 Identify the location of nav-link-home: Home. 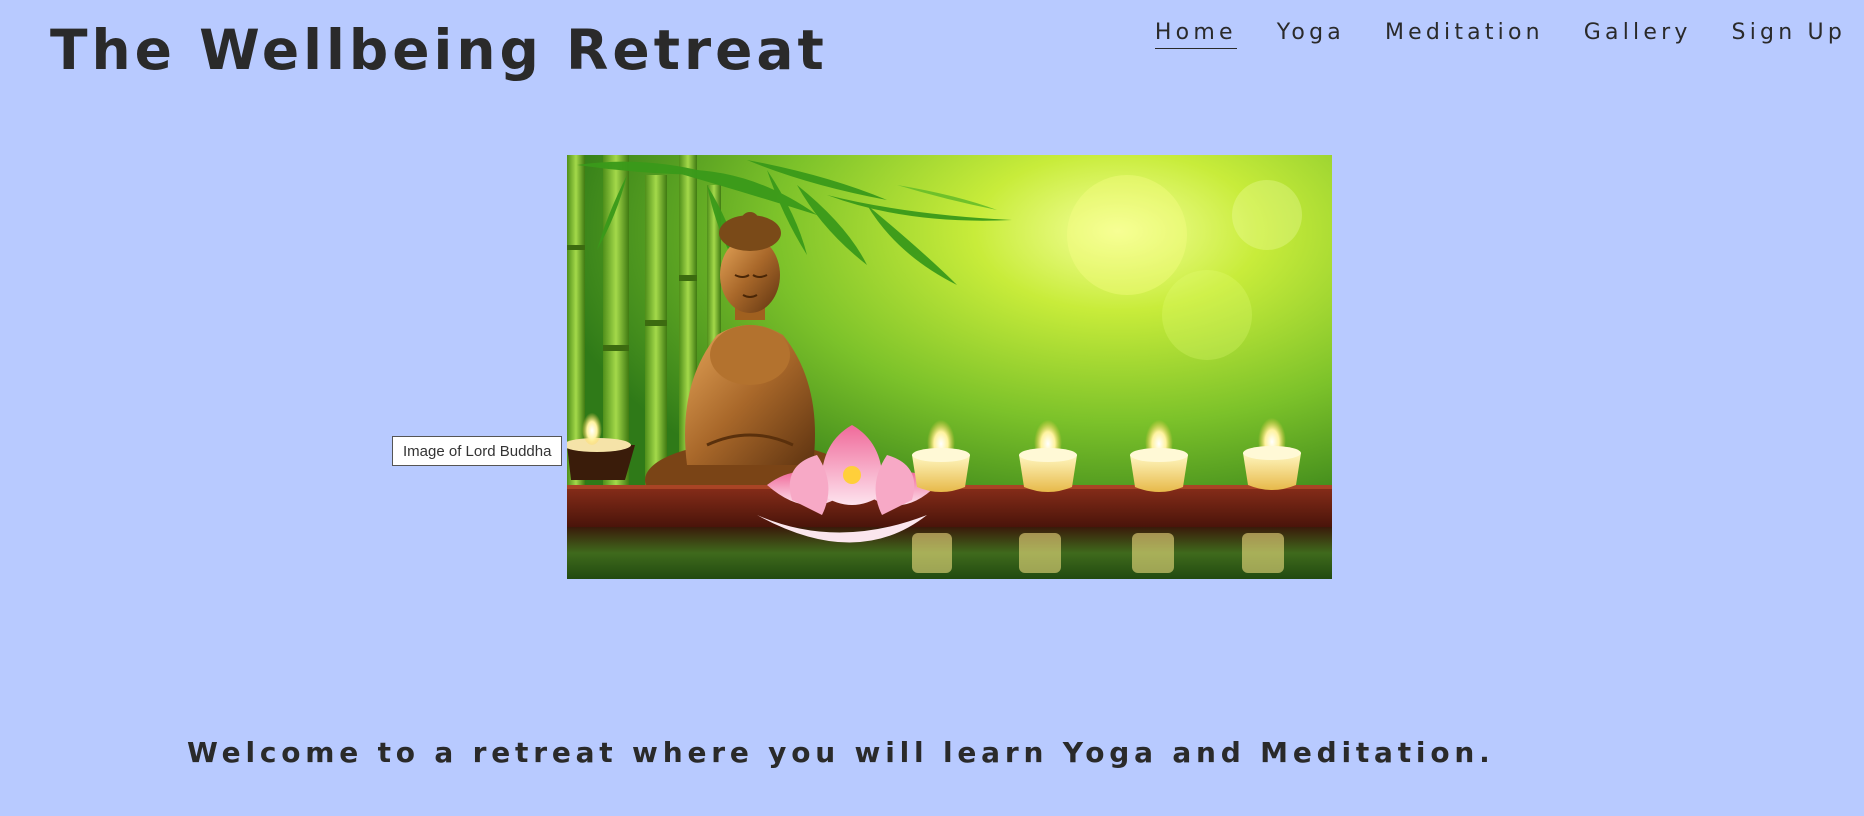
(1196, 35).